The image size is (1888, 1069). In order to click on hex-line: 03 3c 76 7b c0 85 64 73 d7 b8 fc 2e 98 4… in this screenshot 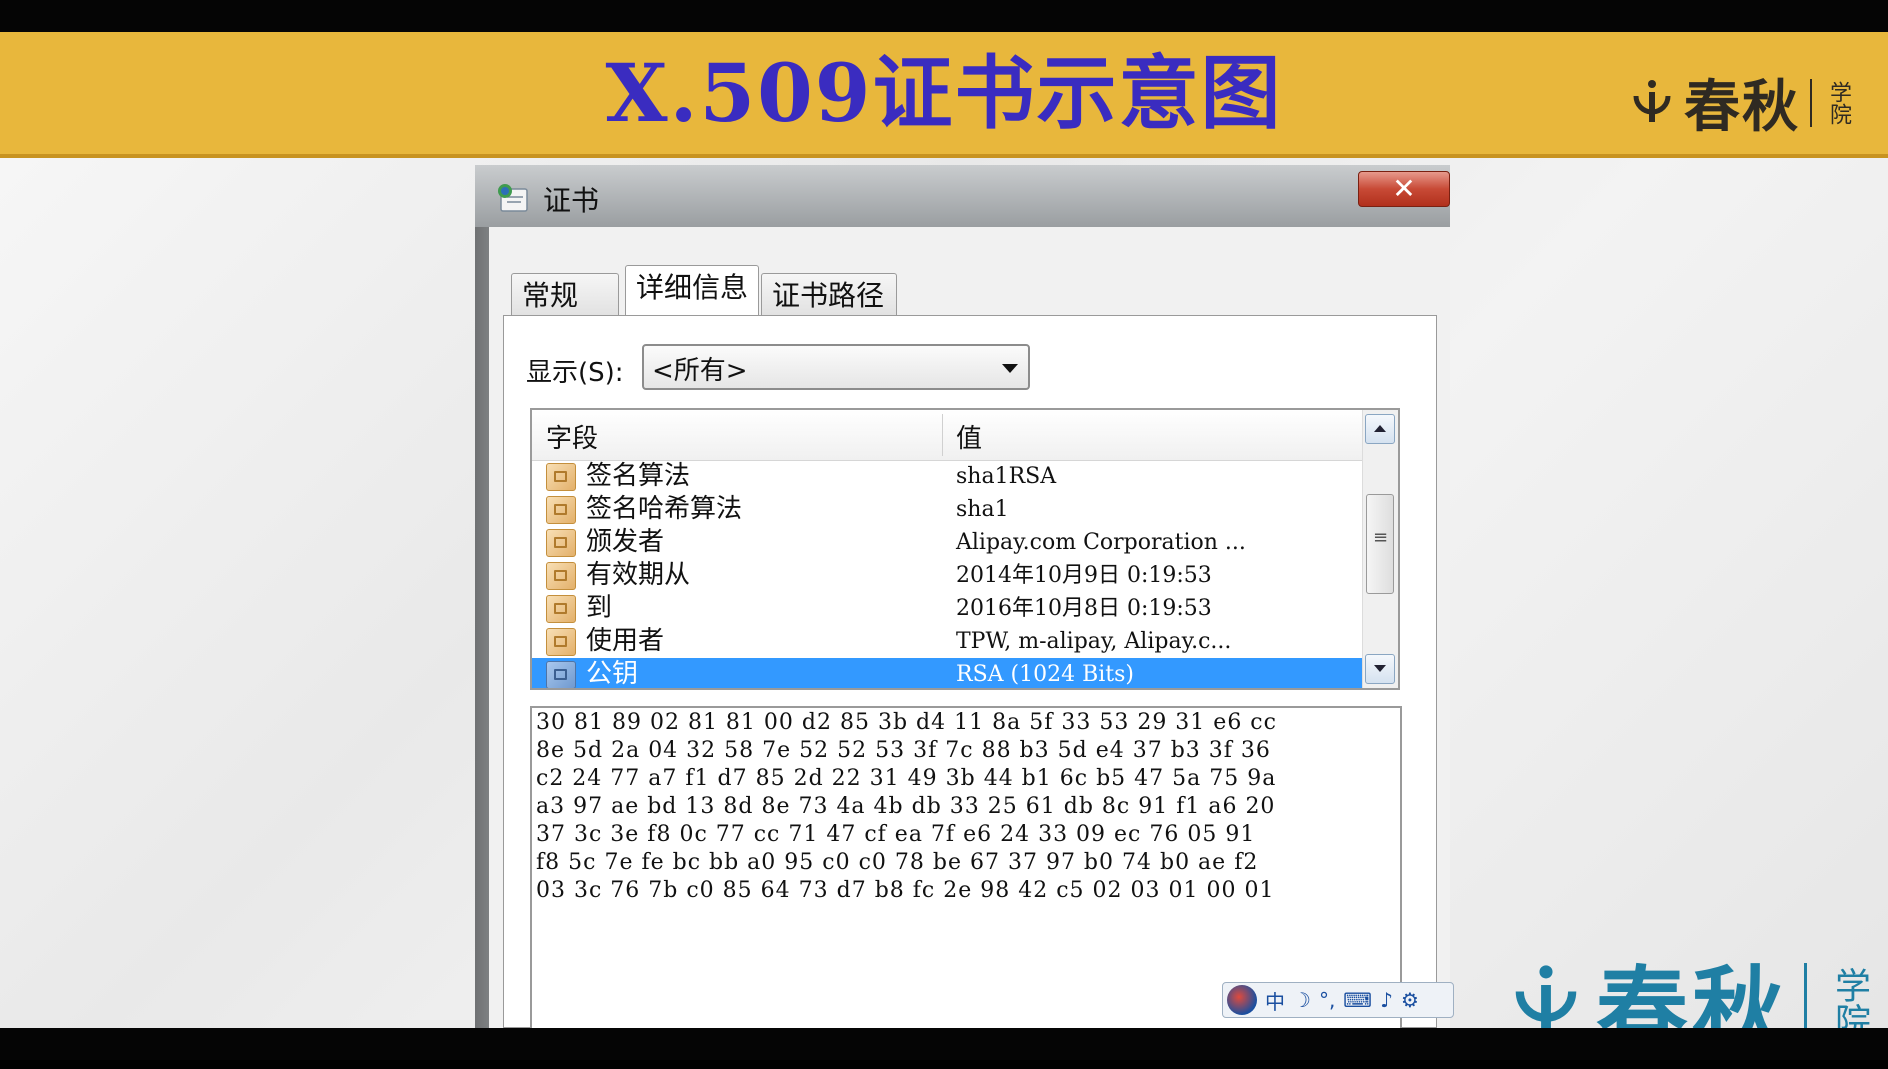, I will do `click(905, 890)`.